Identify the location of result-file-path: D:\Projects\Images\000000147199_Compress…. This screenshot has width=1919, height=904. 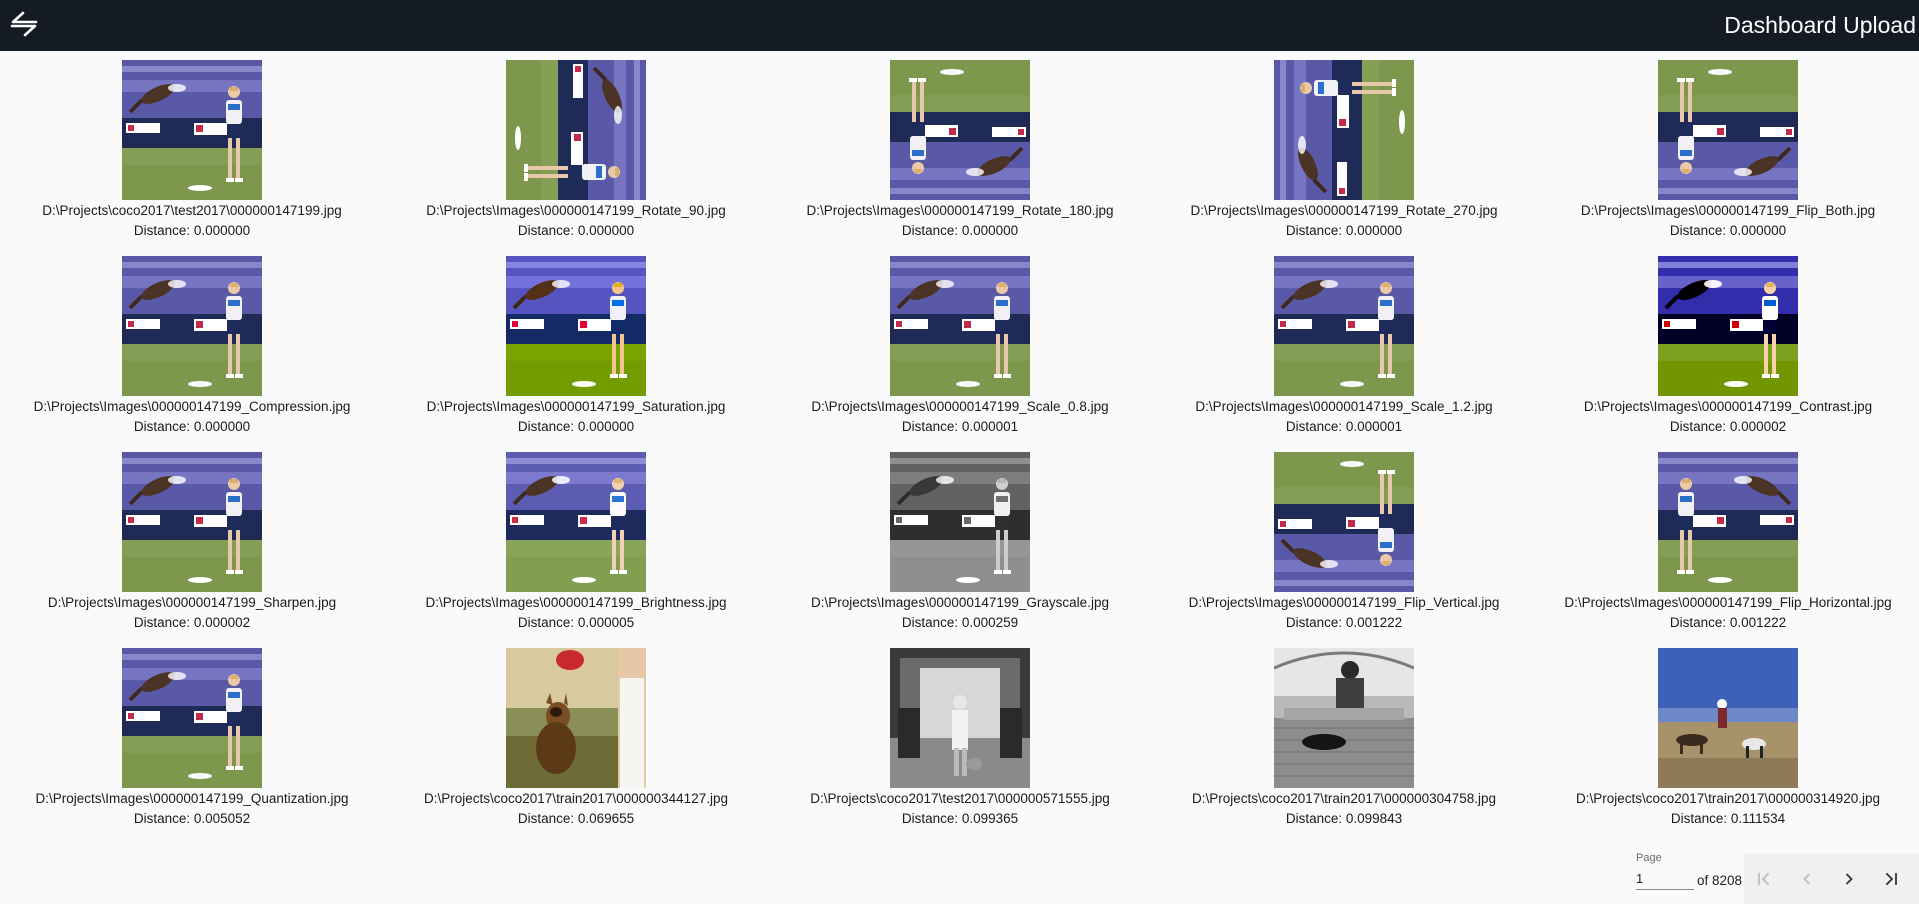
(192, 406).